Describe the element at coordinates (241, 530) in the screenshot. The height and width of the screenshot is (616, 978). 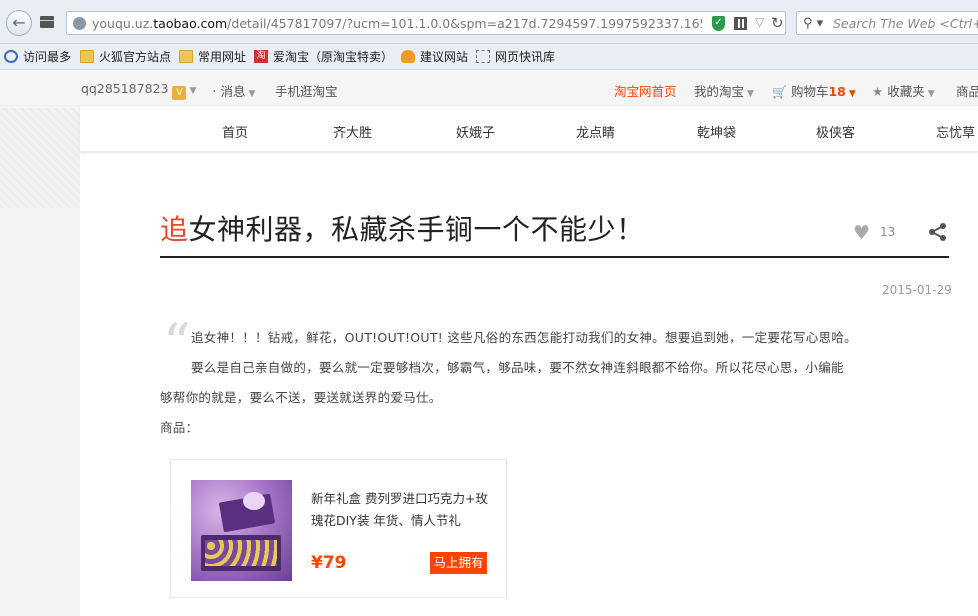
I see `product-image` at that location.